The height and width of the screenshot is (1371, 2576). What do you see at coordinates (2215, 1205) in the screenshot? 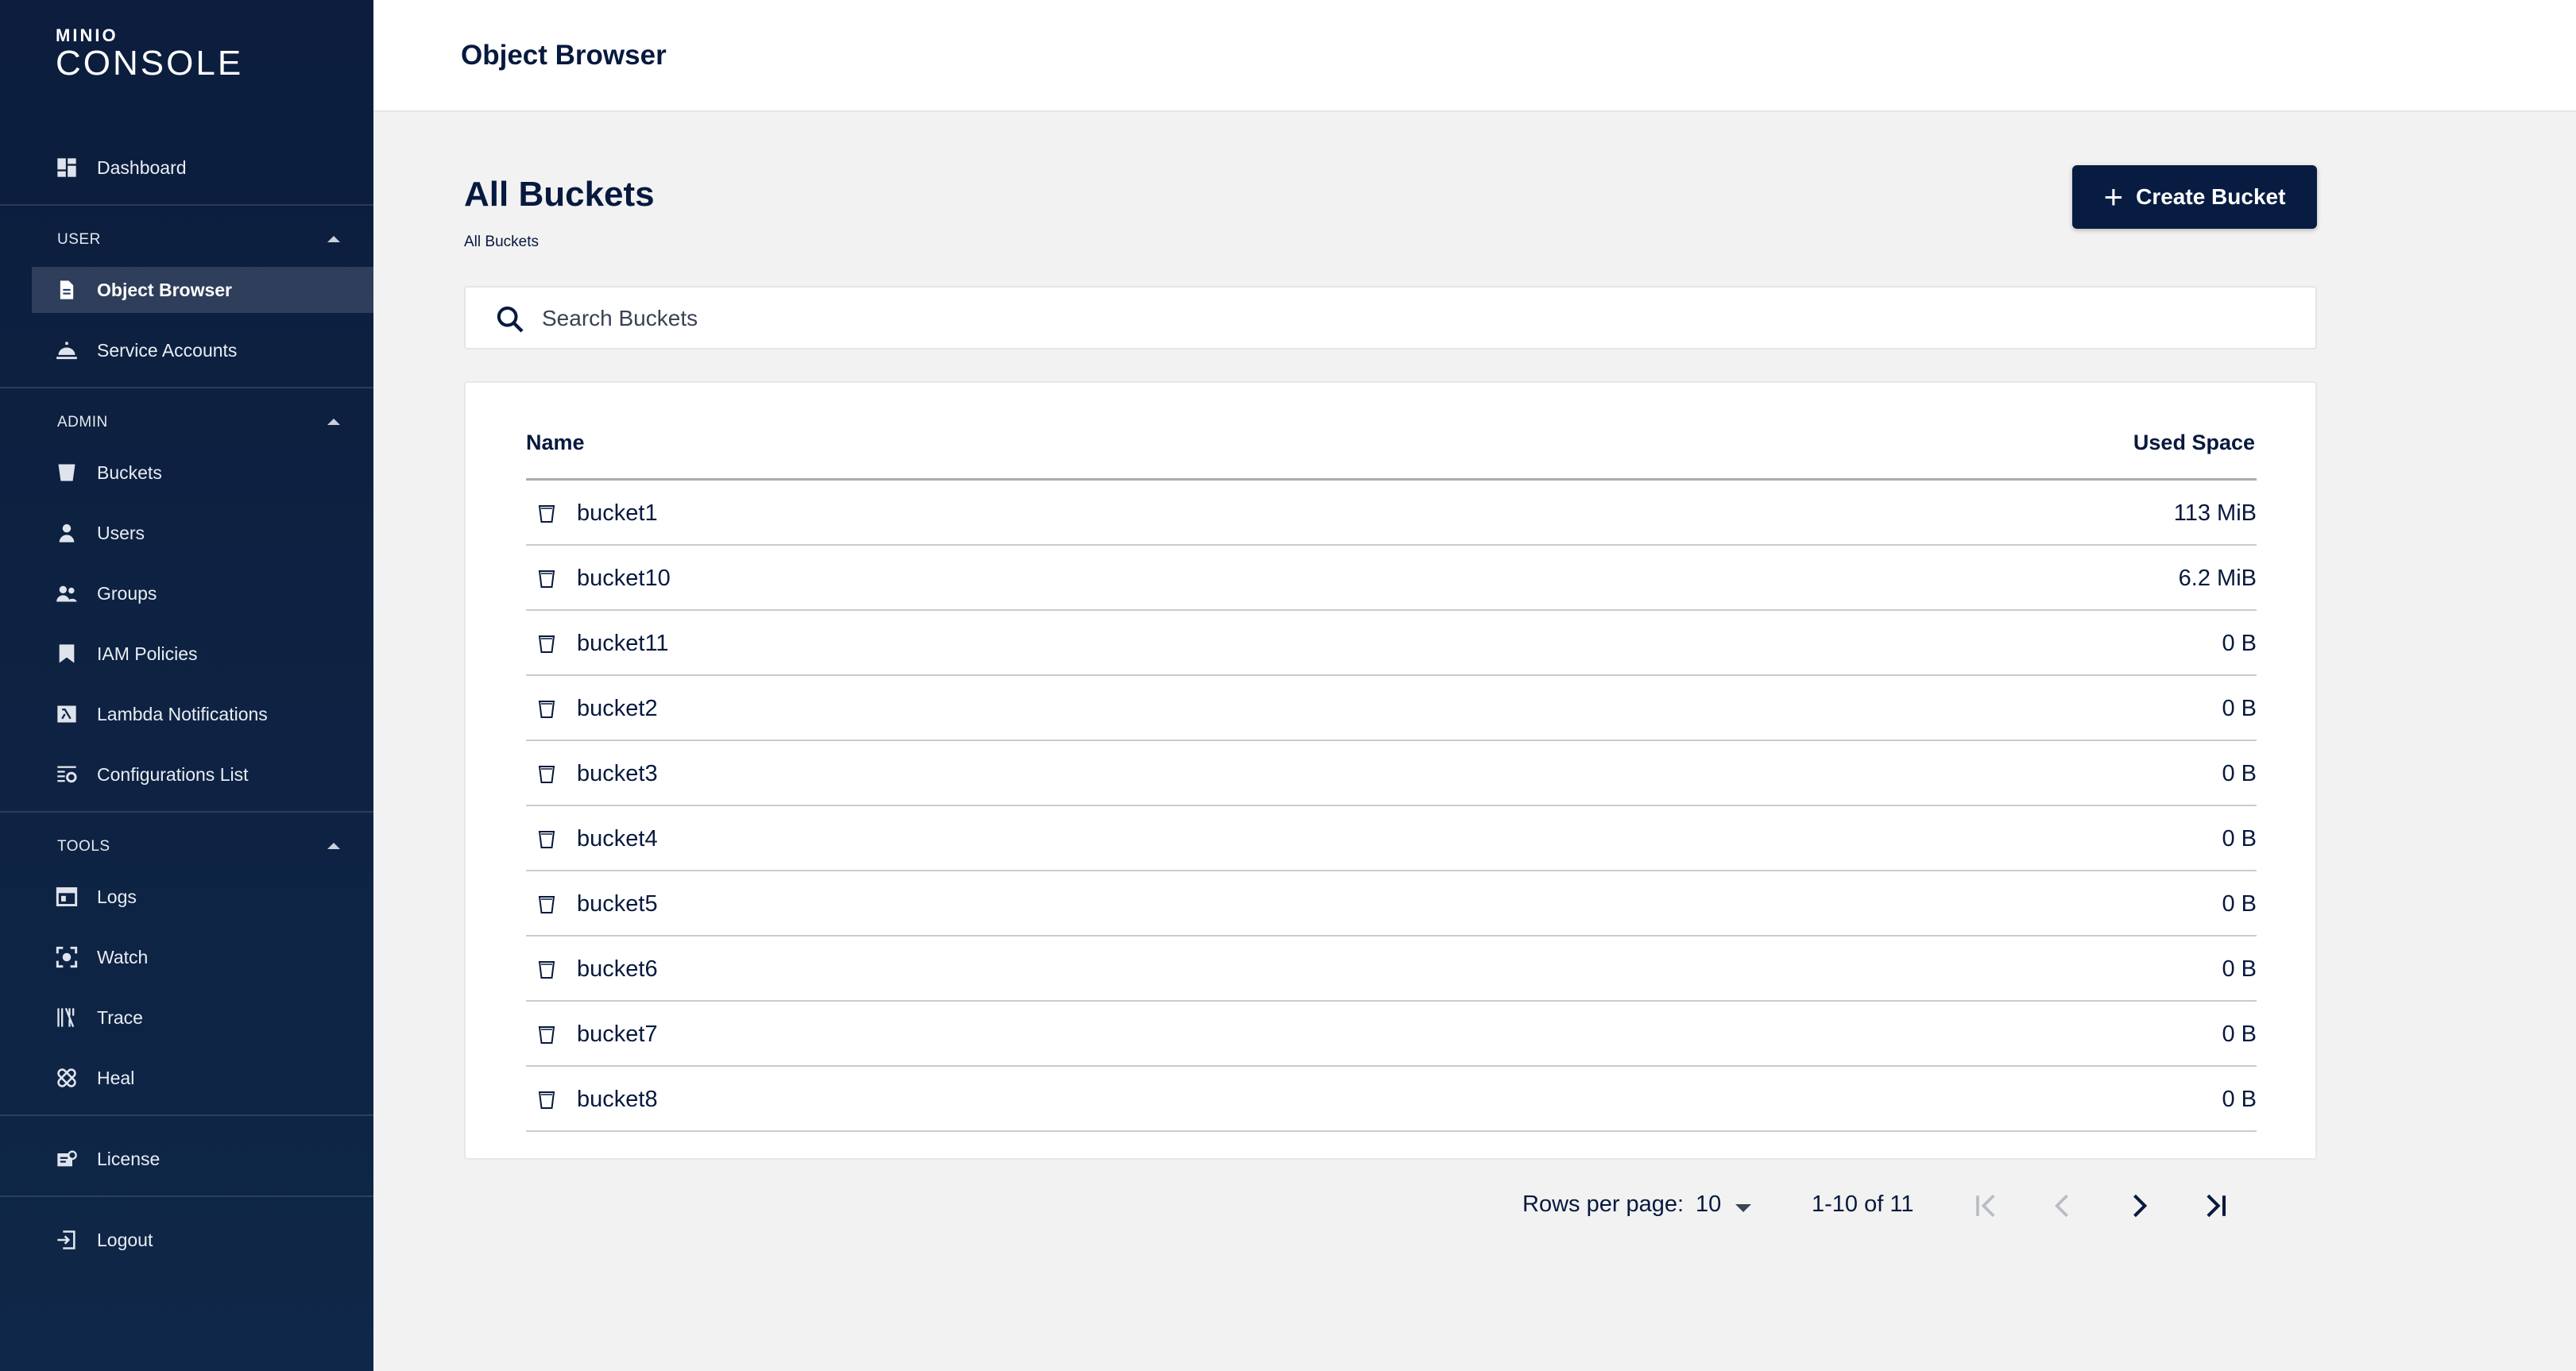
I see `last-page-icon` at bounding box center [2215, 1205].